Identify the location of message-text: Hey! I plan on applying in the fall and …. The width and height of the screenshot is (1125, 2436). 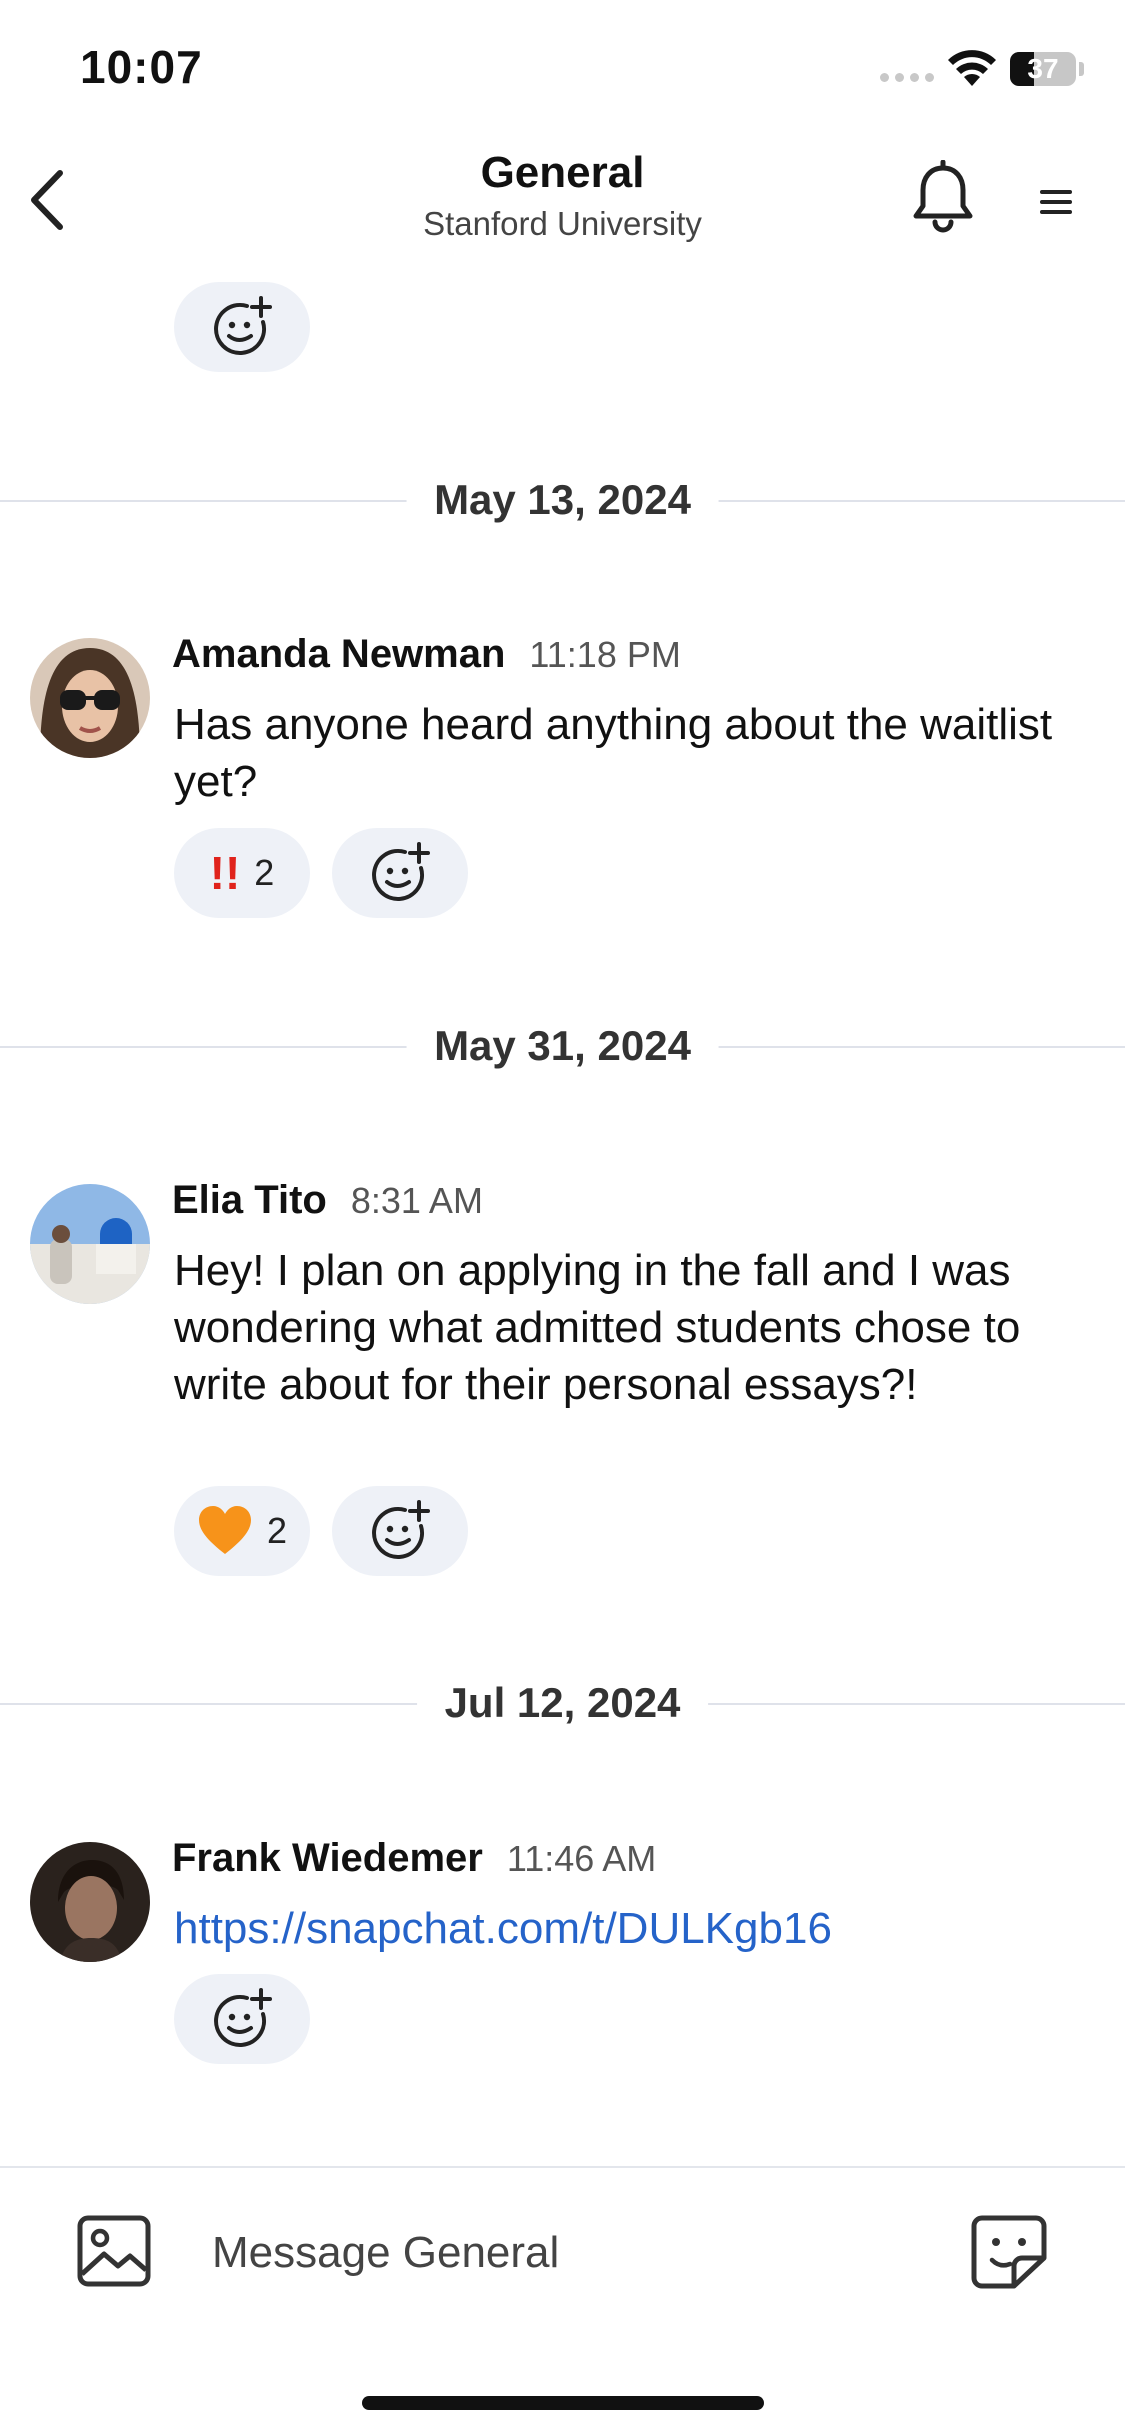
(597, 1327).